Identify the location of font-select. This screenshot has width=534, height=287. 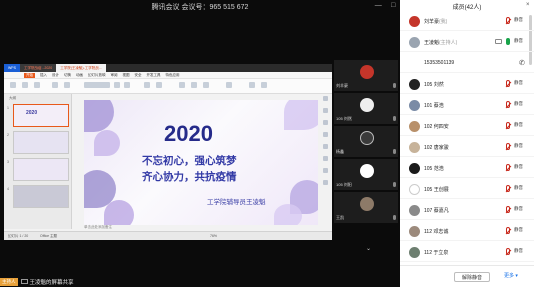
(97, 85).